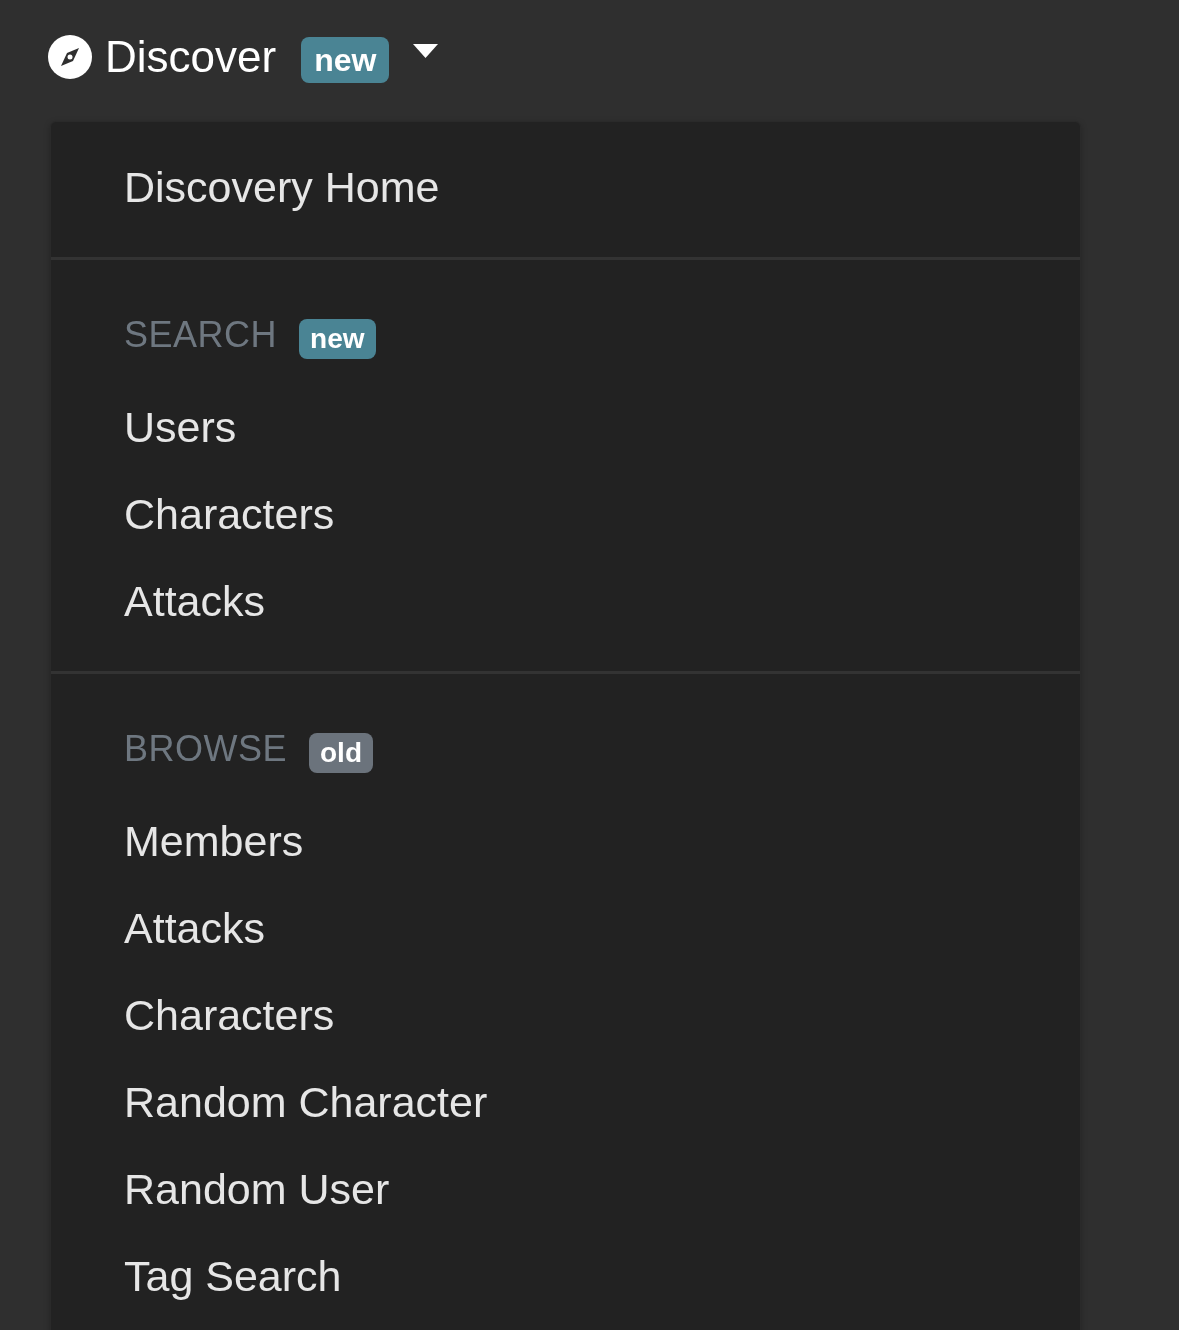 The height and width of the screenshot is (1330, 1179). I want to click on menu-item: Members, so click(177, 841).